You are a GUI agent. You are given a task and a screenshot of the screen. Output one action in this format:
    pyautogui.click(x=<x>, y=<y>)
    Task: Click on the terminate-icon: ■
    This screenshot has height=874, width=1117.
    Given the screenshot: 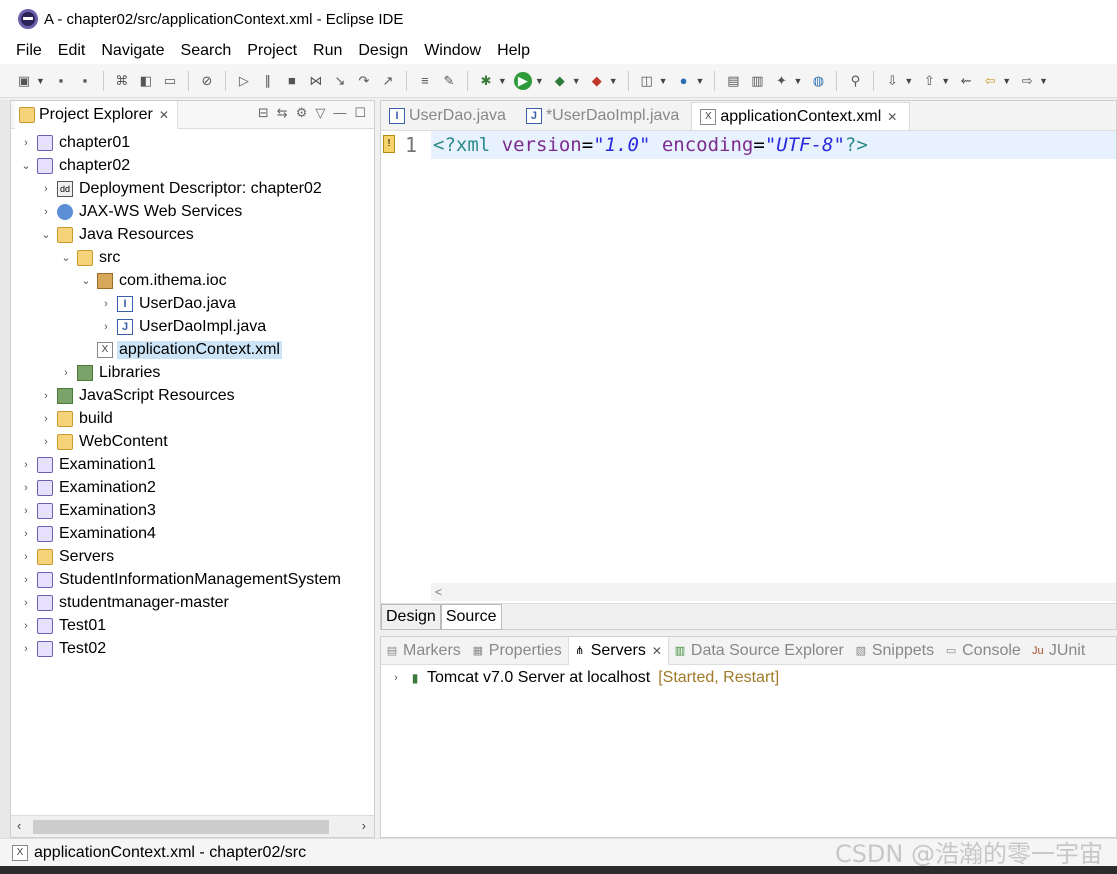 What is the action you would take?
    pyautogui.click(x=292, y=81)
    